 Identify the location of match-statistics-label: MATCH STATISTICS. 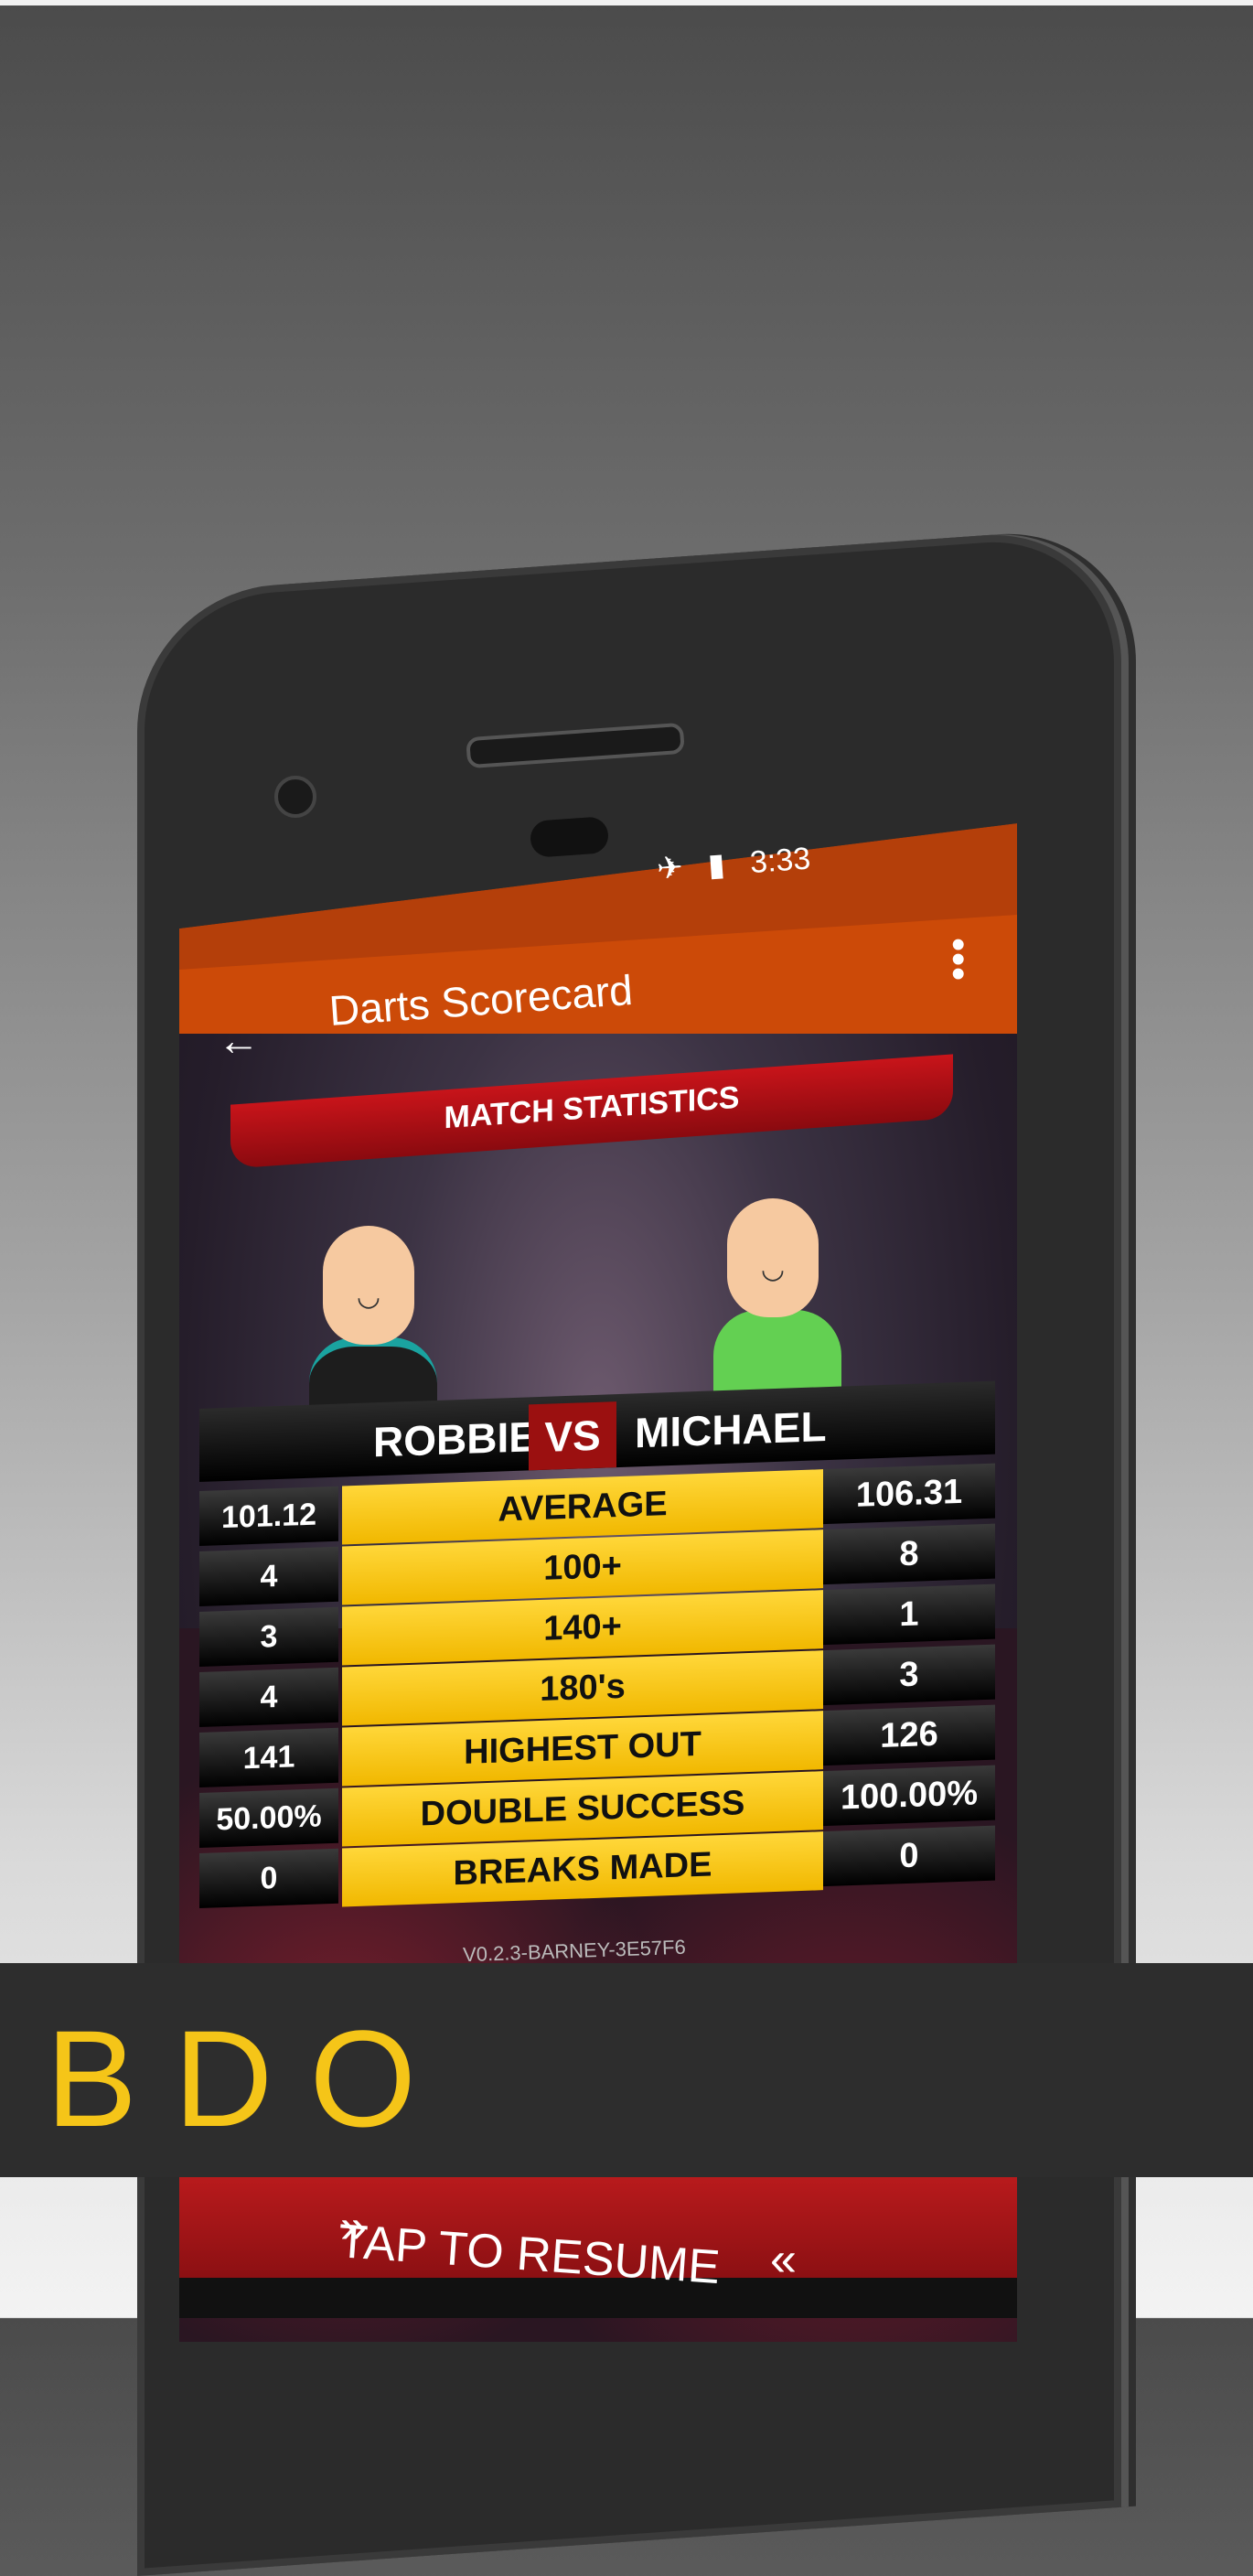
(592, 1107).